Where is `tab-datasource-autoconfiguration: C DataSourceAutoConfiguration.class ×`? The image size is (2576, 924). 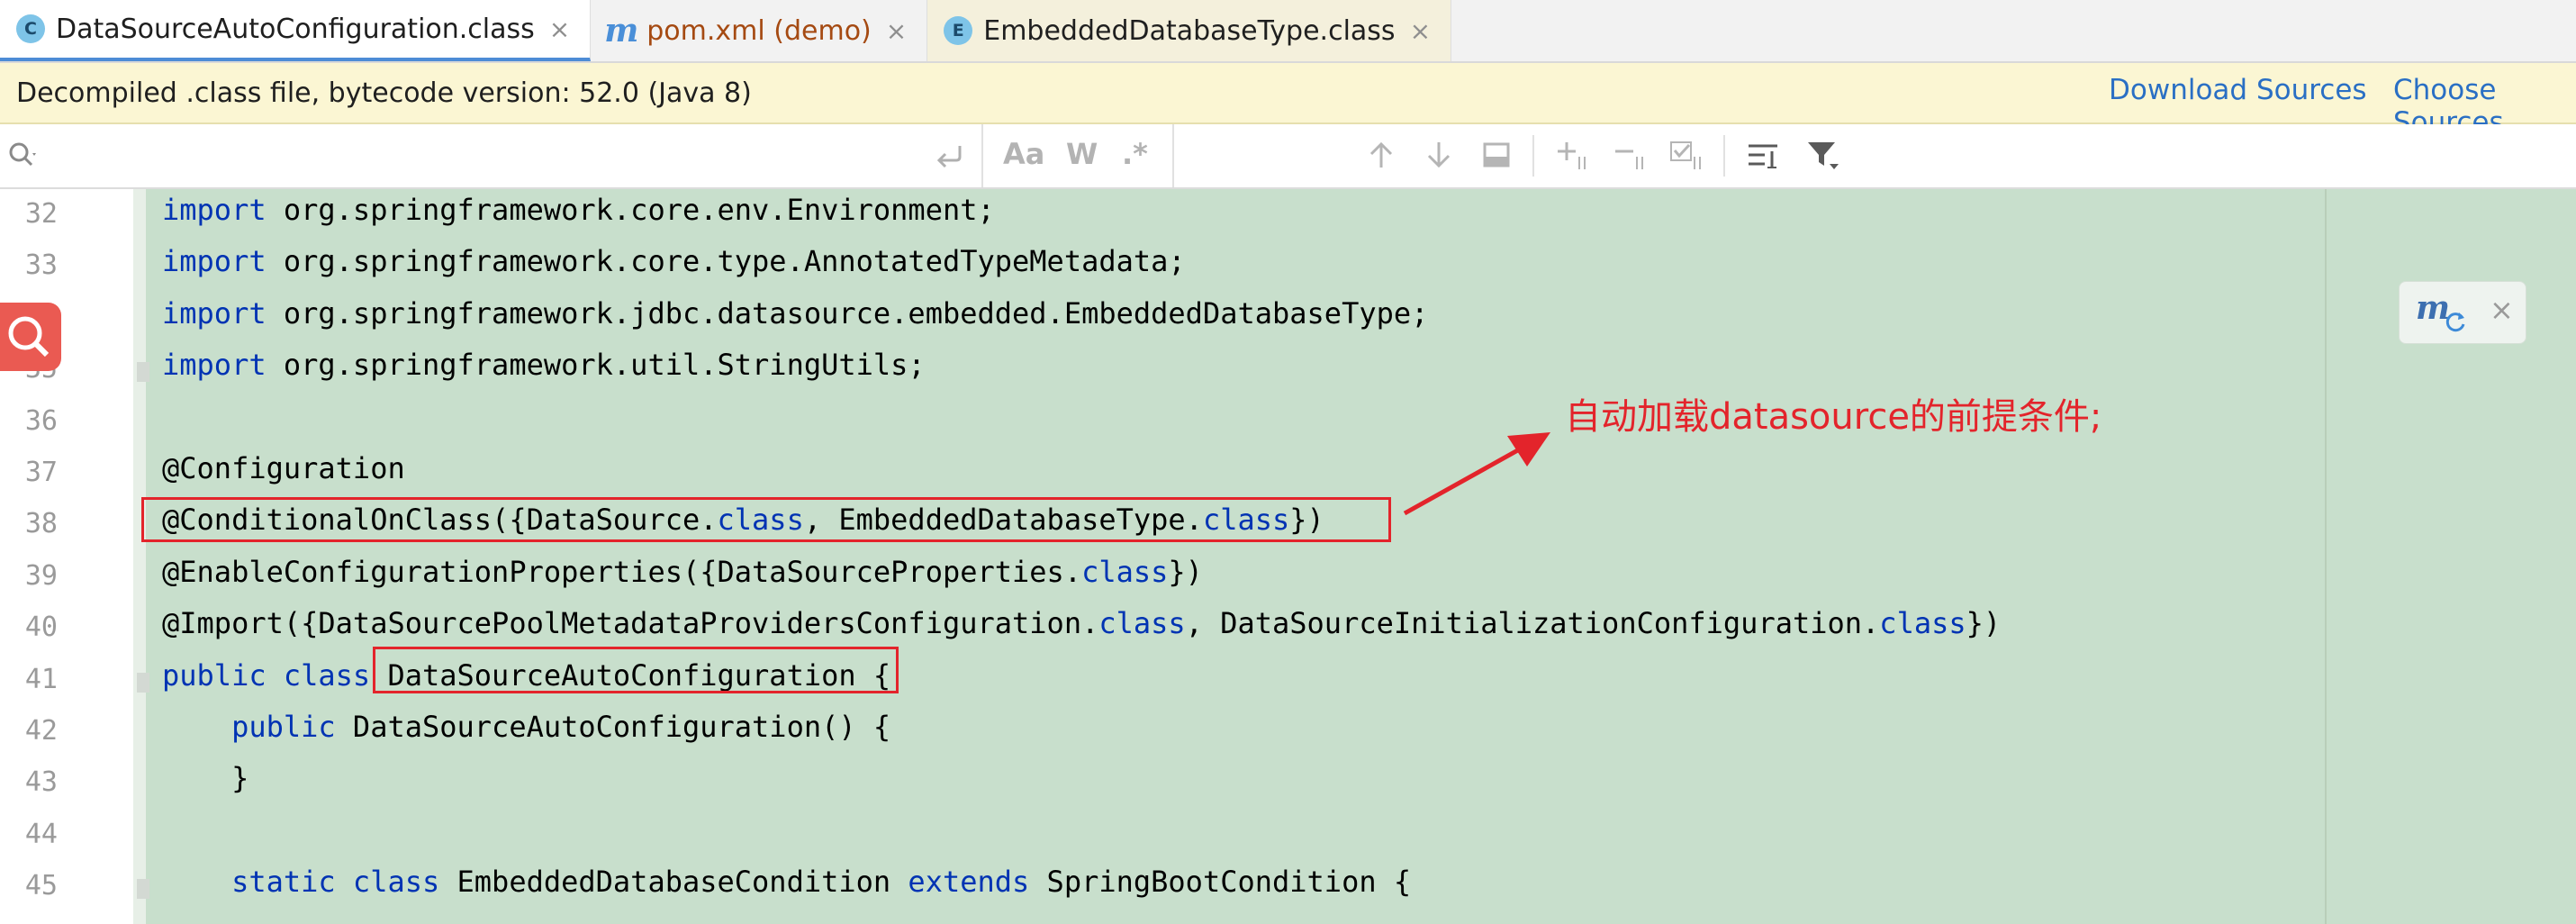 tab-datasource-autoconfiguration: C DataSourceAutoConfiguration.class × is located at coordinates (296, 30).